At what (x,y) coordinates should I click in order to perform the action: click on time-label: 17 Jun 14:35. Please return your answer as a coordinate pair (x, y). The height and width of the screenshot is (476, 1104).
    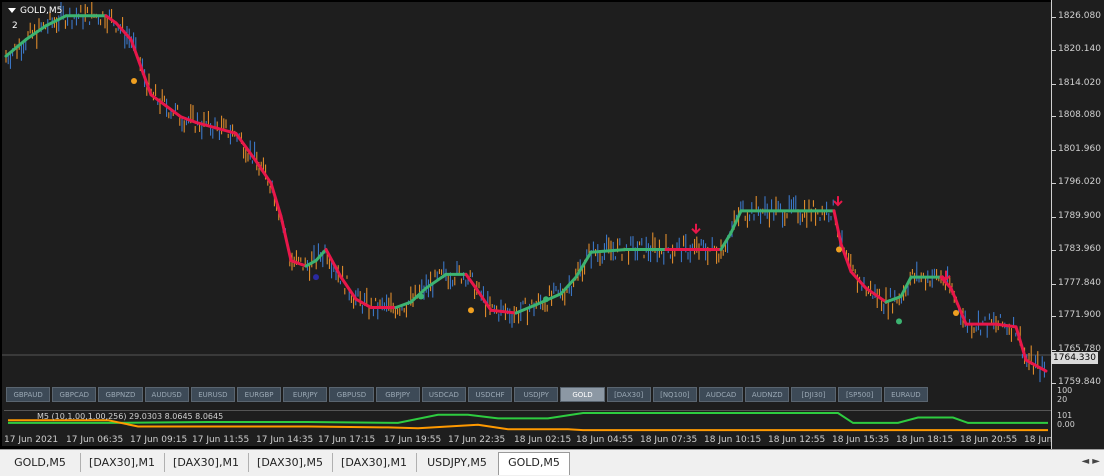
    Looking at the image, I should click on (285, 440).